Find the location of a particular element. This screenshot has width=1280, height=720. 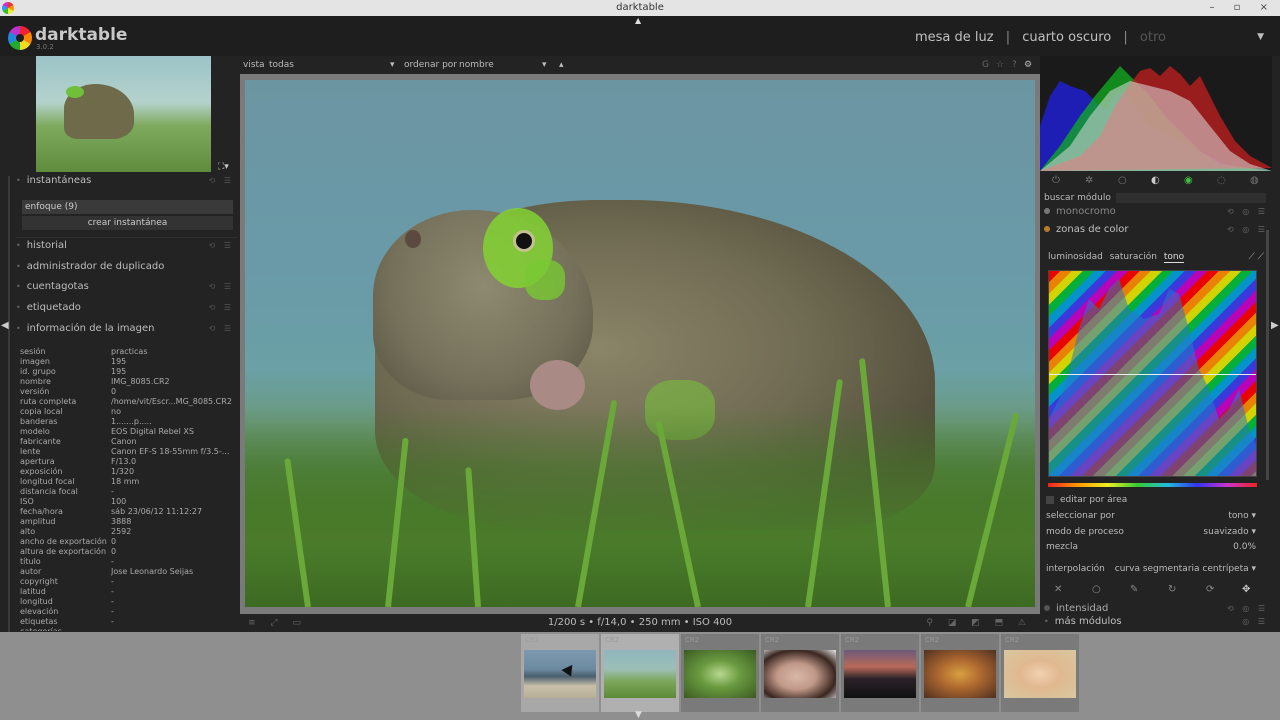

correct-group-icon: ◌ is located at coordinates (1221, 181).